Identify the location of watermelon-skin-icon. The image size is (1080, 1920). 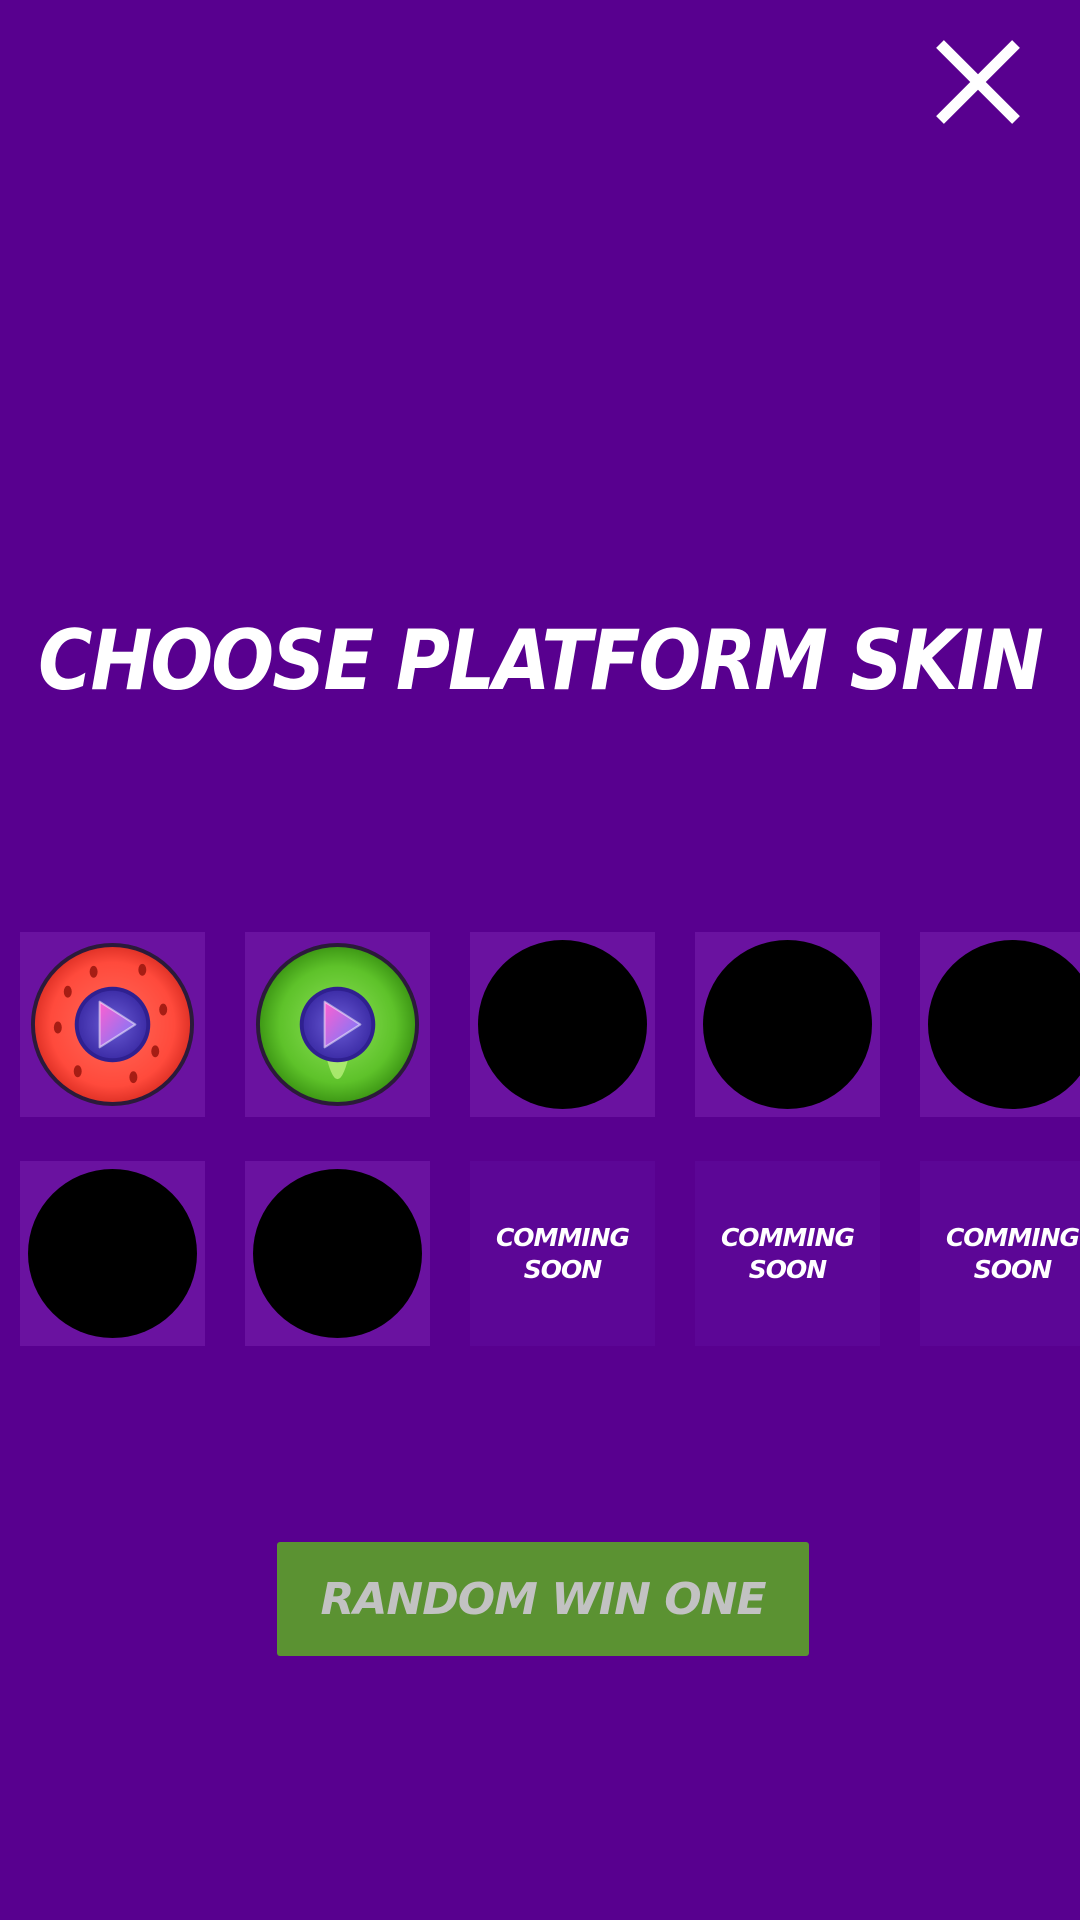
(112, 1024).